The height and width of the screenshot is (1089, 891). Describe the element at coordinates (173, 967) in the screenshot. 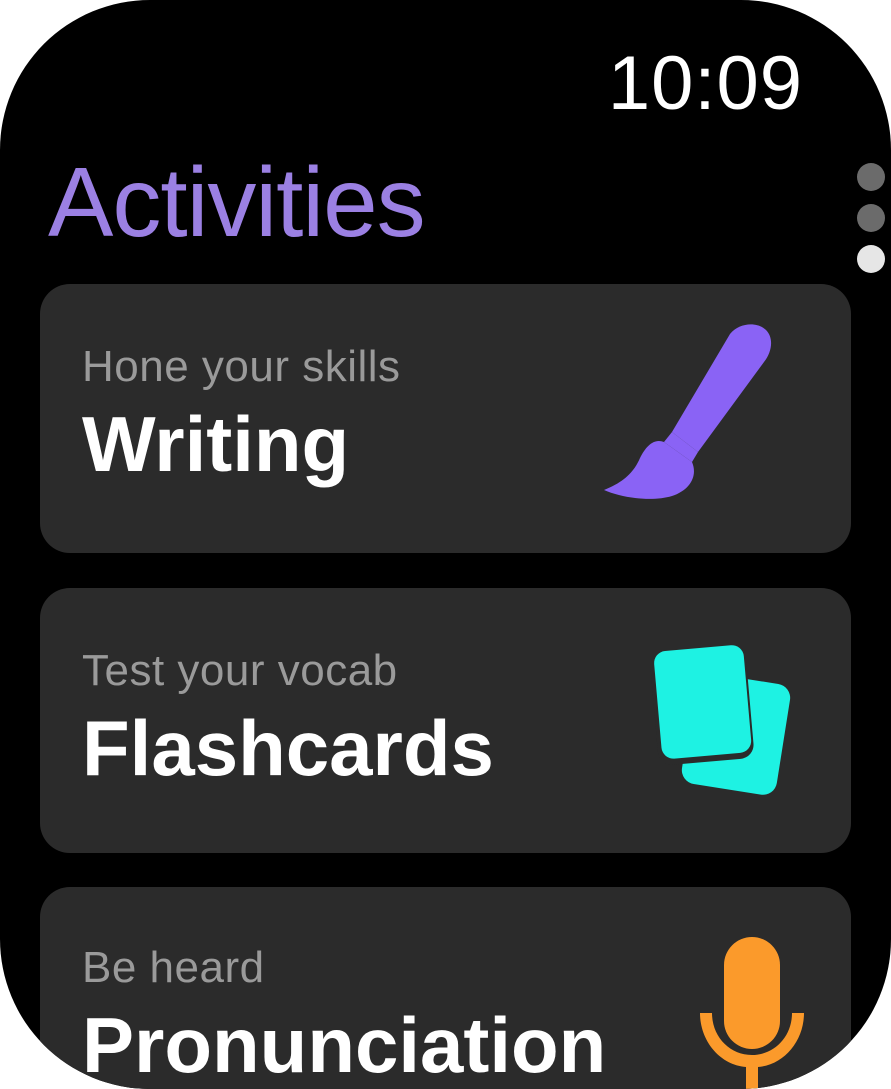

I see `activity-subtitle: Be heard` at that location.